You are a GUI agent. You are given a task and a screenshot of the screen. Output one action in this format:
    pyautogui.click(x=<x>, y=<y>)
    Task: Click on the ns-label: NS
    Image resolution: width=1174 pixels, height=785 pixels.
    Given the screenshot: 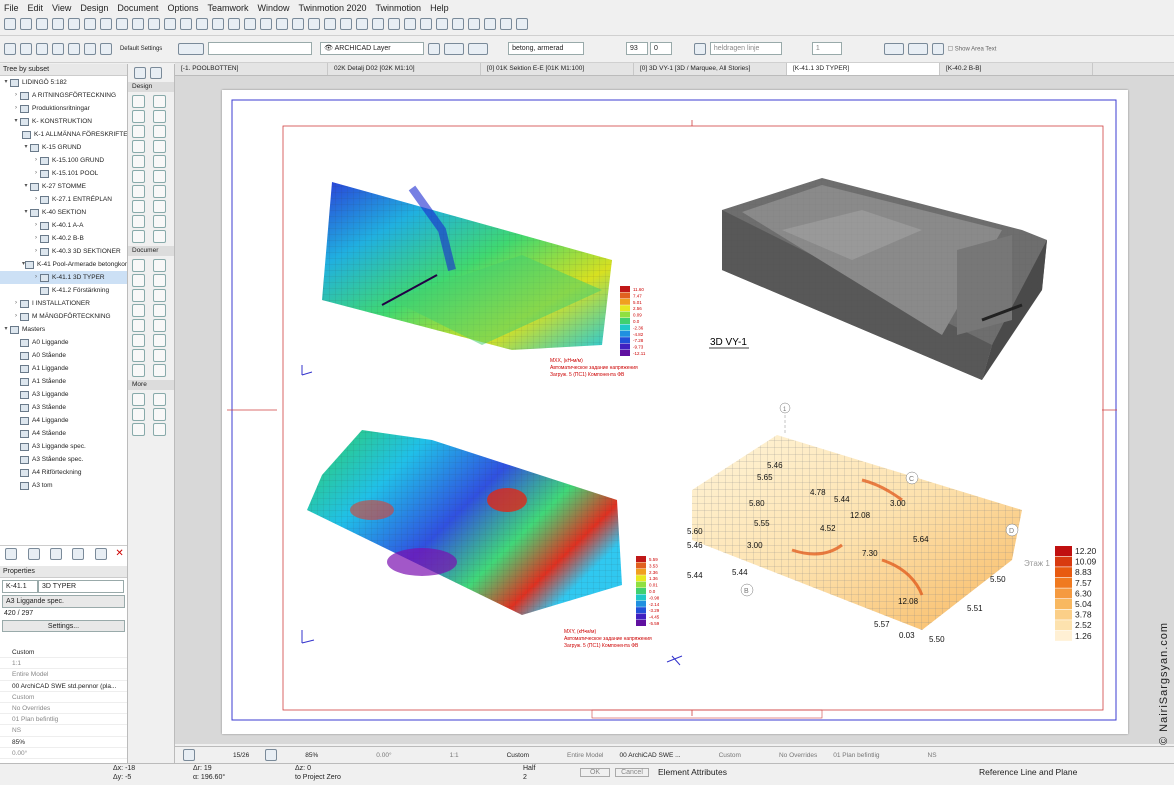 What is the action you would take?
    pyautogui.click(x=932, y=755)
    